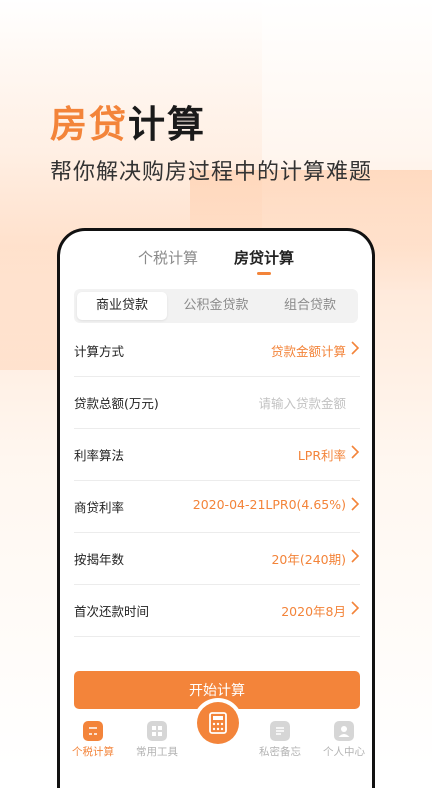 The height and width of the screenshot is (788, 432). I want to click on row-value: 贷款金额计算, so click(308, 351).